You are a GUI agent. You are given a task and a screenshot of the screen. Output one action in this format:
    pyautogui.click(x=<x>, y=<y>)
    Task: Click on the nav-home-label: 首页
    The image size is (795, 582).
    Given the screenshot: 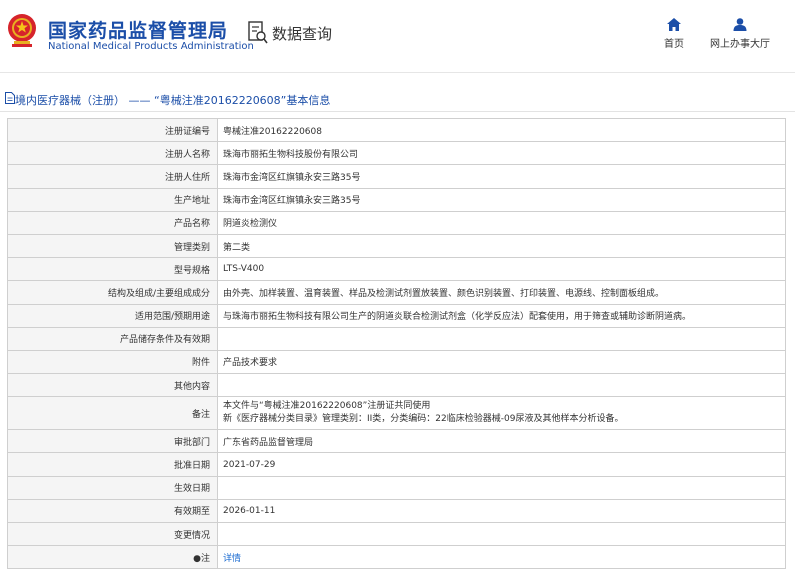 What is the action you would take?
    pyautogui.click(x=674, y=44)
    